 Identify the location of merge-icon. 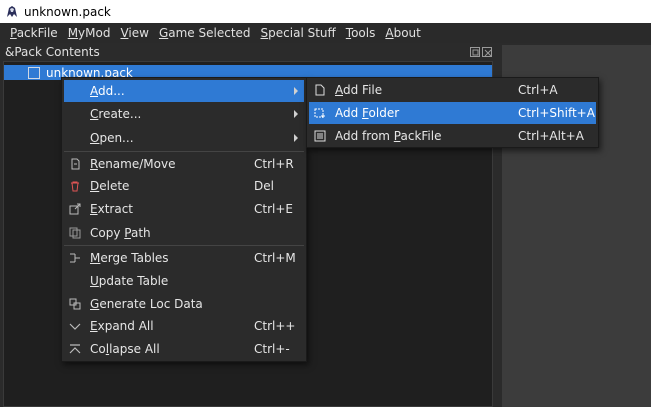
(75, 258).